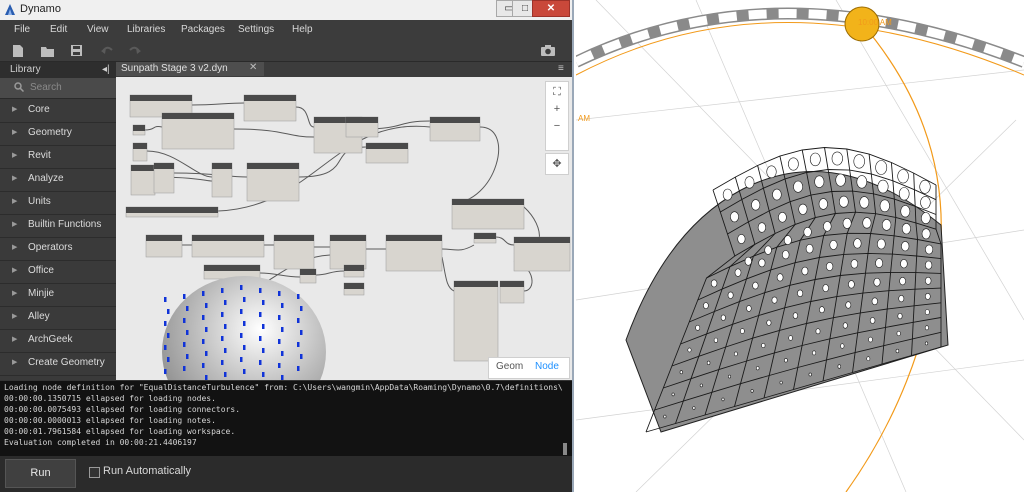 The height and width of the screenshot is (492, 1024). What do you see at coordinates (58, 249) in the screenshot?
I see `library-category: ▶ Operators` at bounding box center [58, 249].